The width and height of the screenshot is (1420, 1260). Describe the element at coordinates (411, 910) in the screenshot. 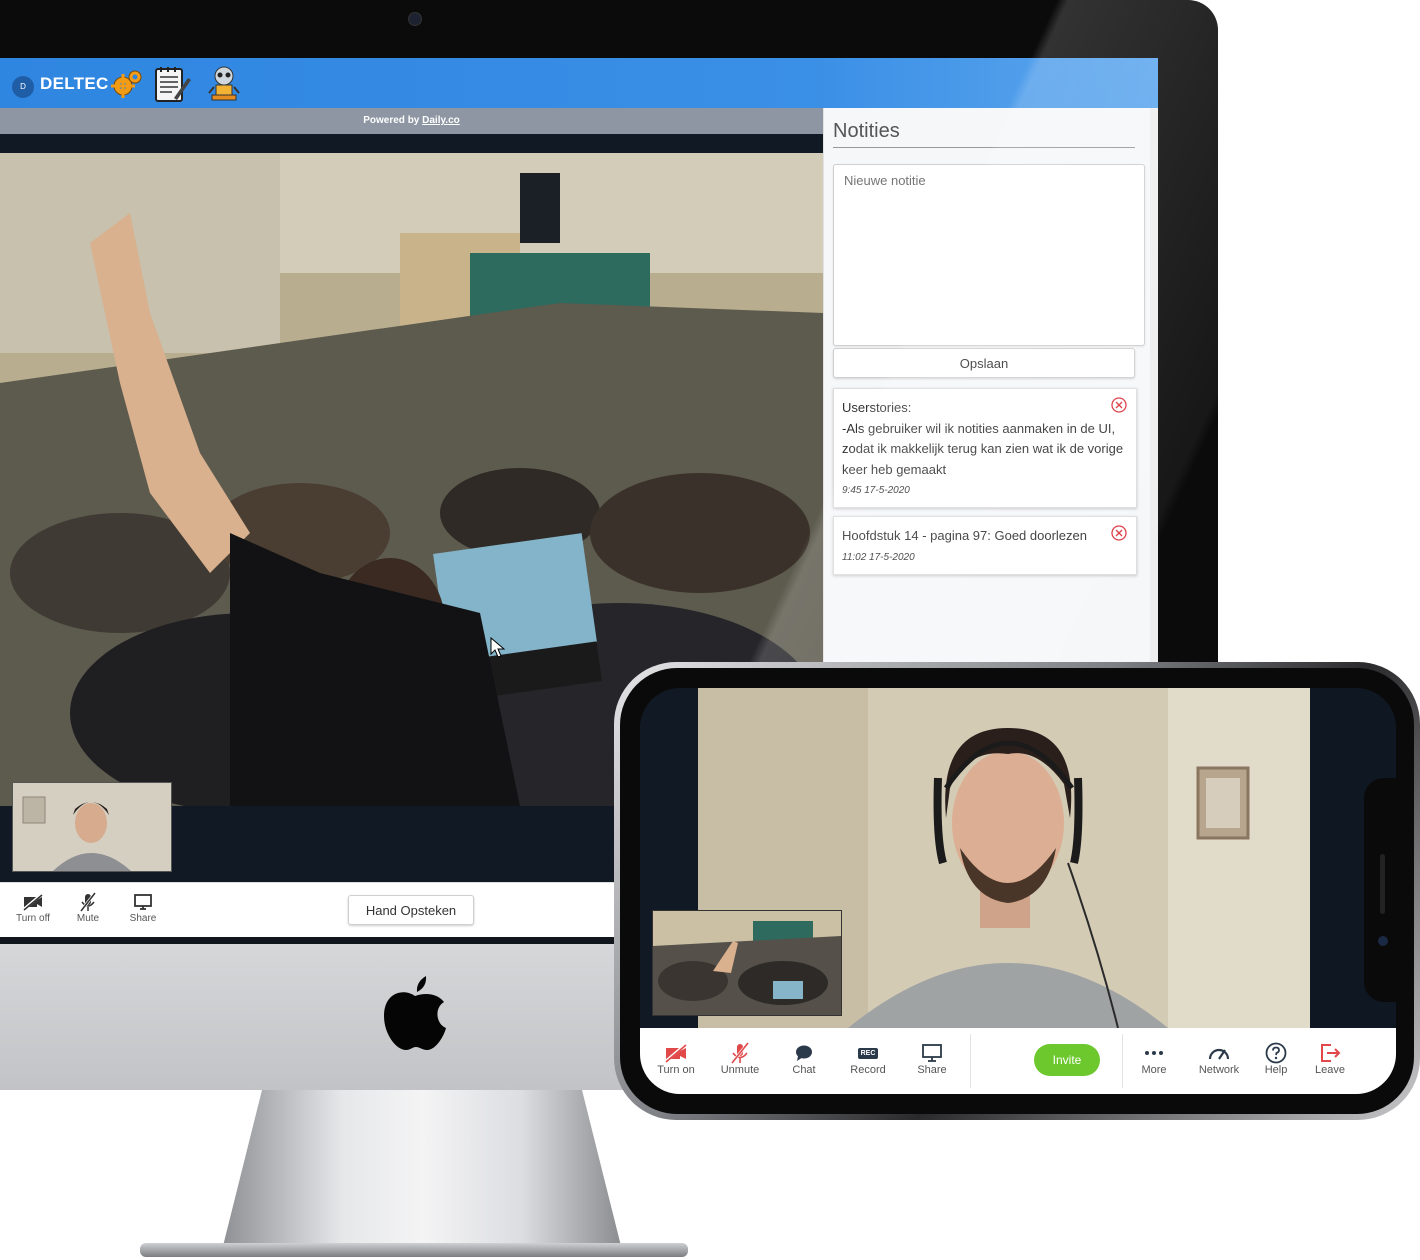

I see `raise-hand-button: Hand Opsteken` at that location.